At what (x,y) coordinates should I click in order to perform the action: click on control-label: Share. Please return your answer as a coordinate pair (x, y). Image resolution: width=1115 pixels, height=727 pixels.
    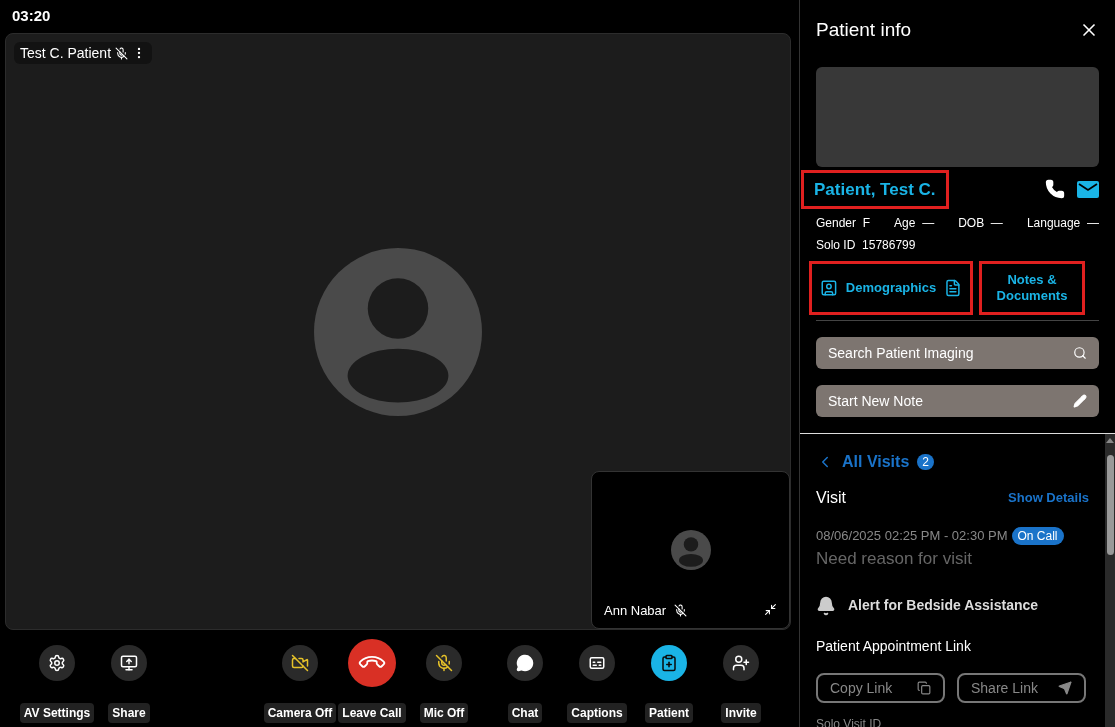
    Looking at the image, I should click on (129, 713).